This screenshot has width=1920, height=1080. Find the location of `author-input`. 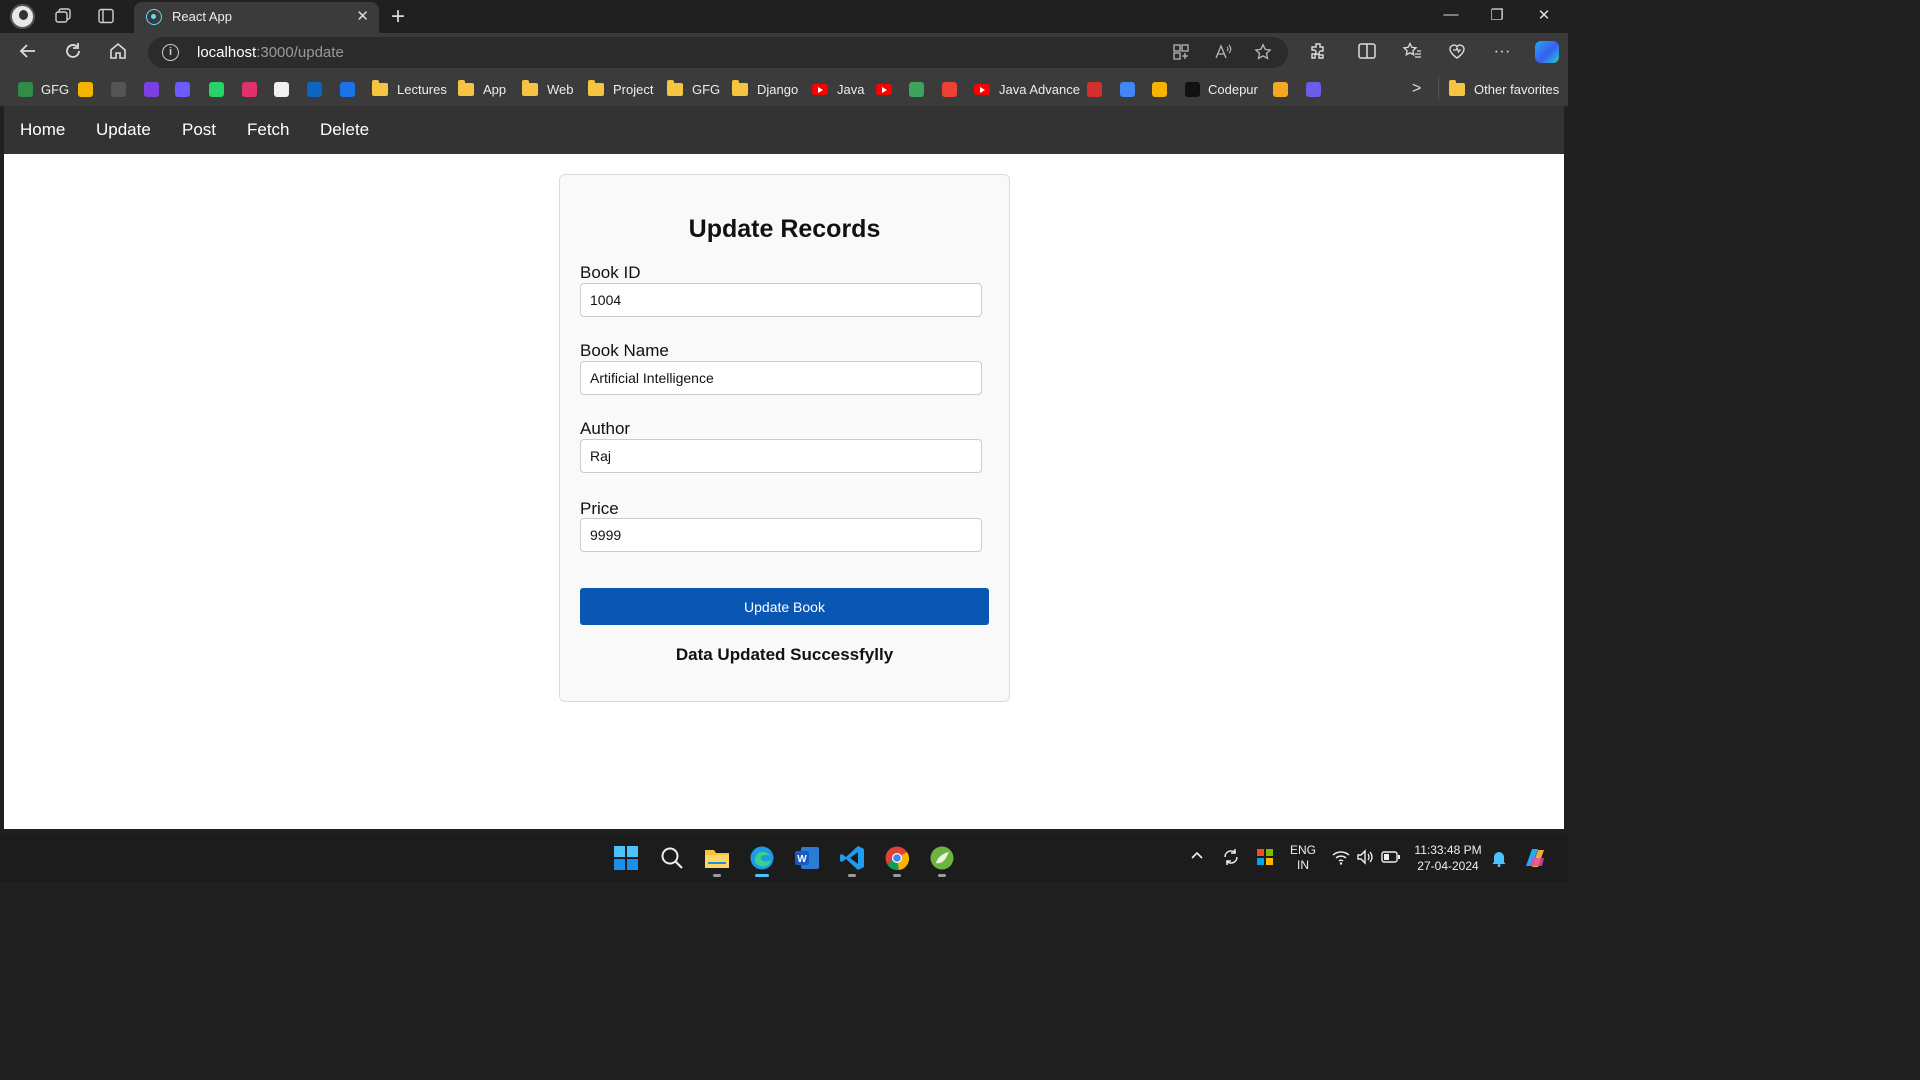

author-input is located at coordinates (781, 456).